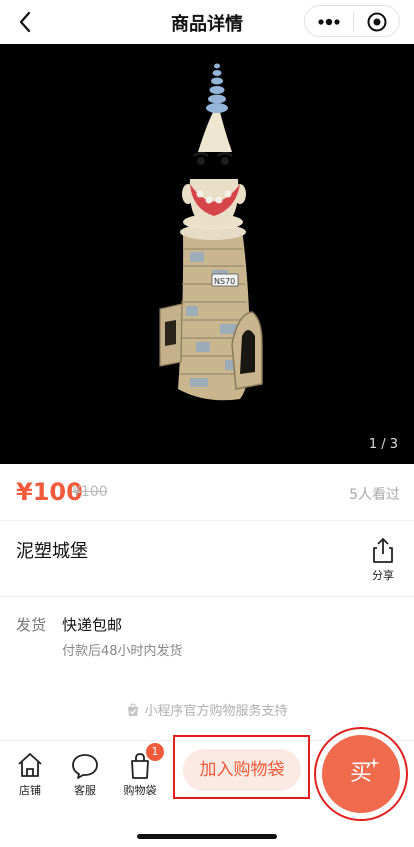 The height and width of the screenshot is (847, 414). What do you see at coordinates (207, 22) in the screenshot?
I see `nav-bar: 商品详情` at bounding box center [207, 22].